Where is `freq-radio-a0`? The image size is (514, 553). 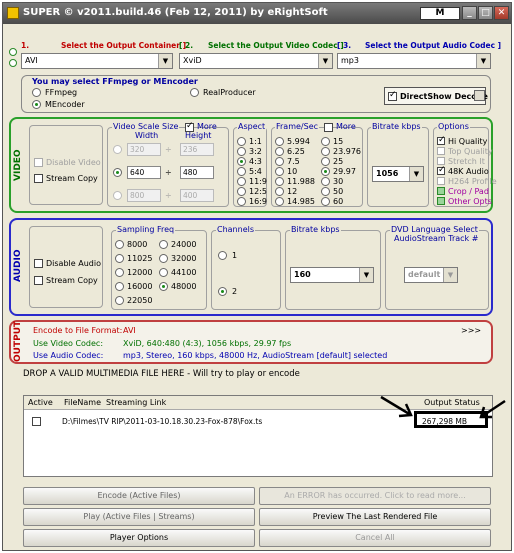
freq-radio-a0 is located at coordinates (119, 244).